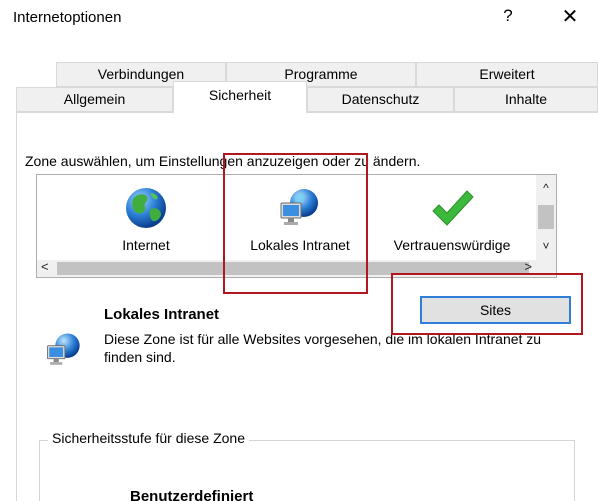 Image resolution: width=598 pixels, height=501 pixels. I want to click on window-title: Internetoptionen, so click(67, 17).